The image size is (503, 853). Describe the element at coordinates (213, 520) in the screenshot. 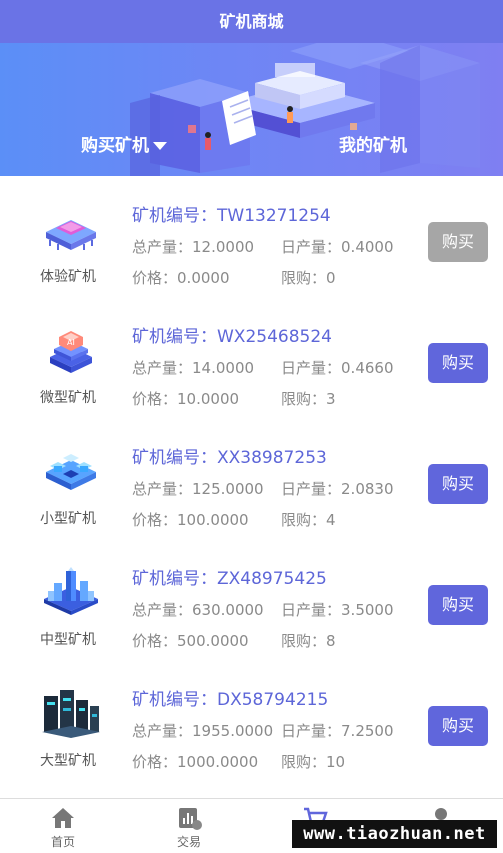

I see `price-value: 100.0000` at that location.